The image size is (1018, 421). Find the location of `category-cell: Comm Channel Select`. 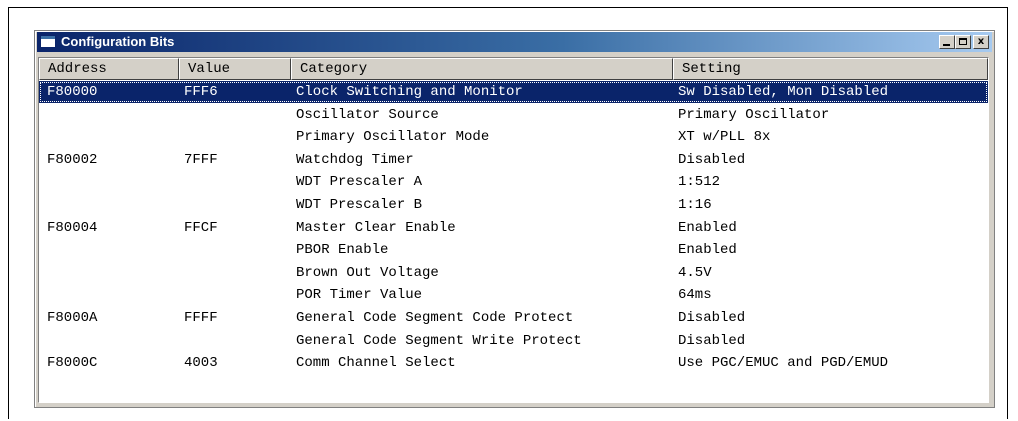

category-cell: Comm Channel Select is located at coordinates (376, 363).